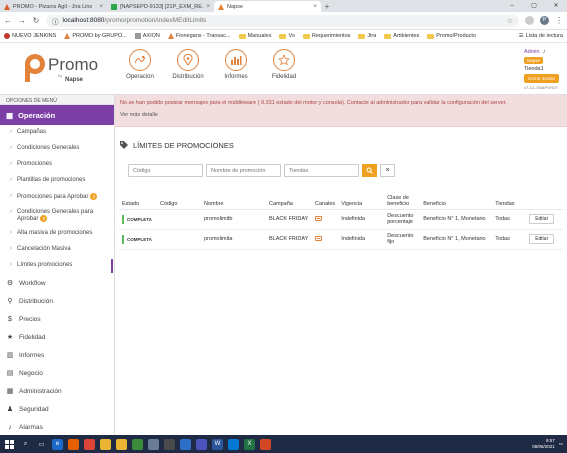 The image size is (567, 453). What do you see at coordinates (387, 170) in the screenshot?
I see `clear-filters-button: ×` at bounding box center [387, 170].